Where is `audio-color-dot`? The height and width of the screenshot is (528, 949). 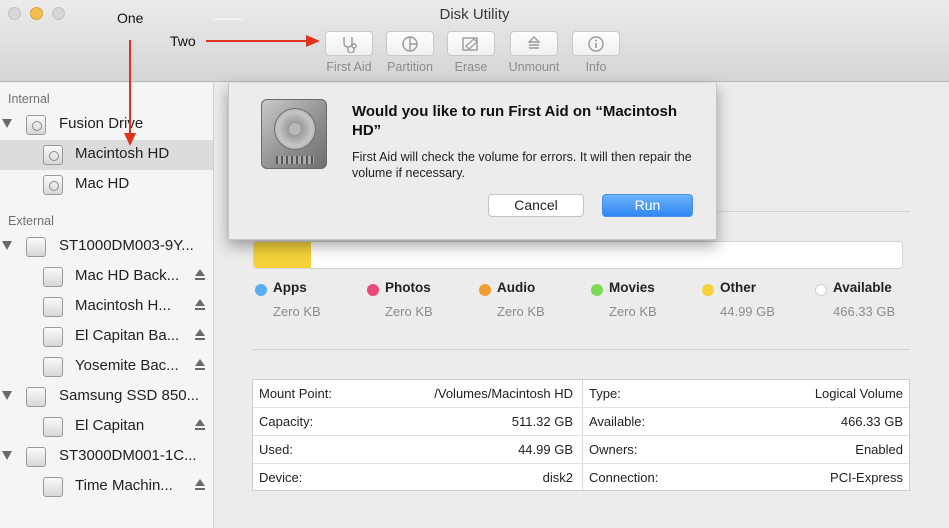 audio-color-dot is located at coordinates (485, 290).